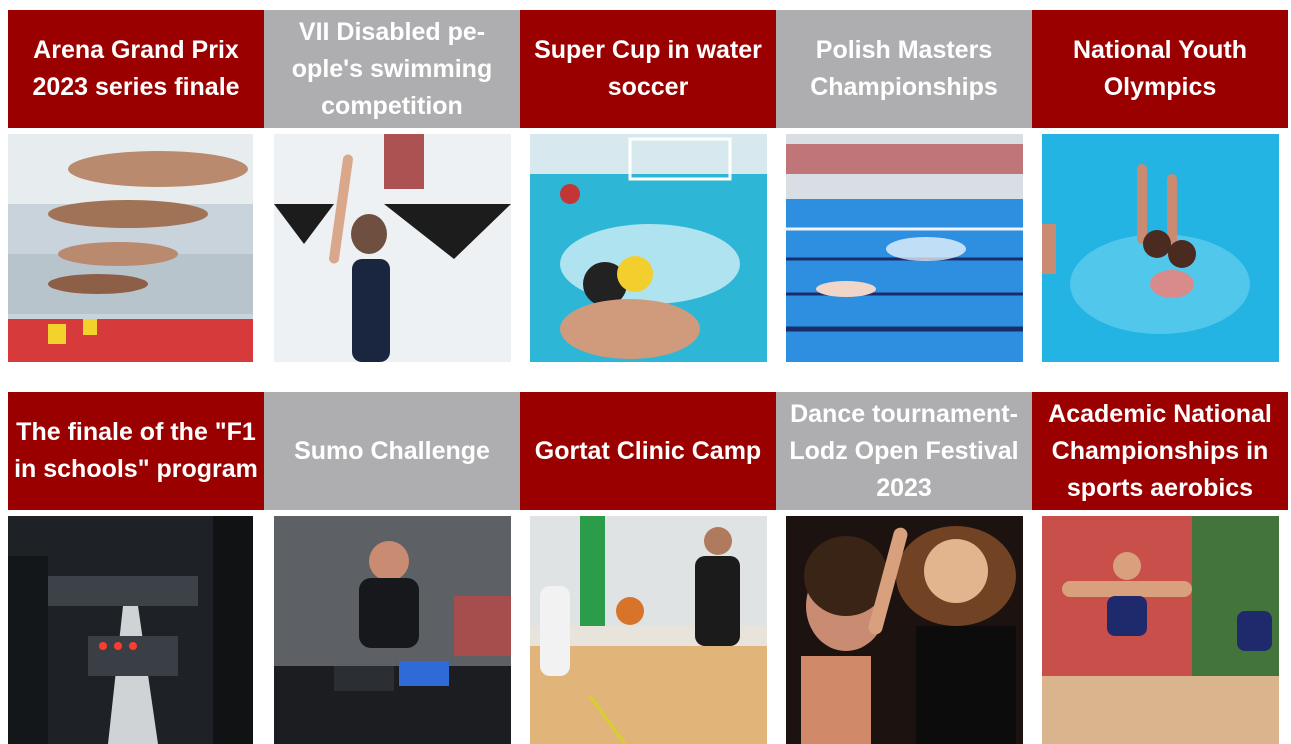 The image size is (1291, 744). I want to click on water-polo-photo, so click(648, 248).